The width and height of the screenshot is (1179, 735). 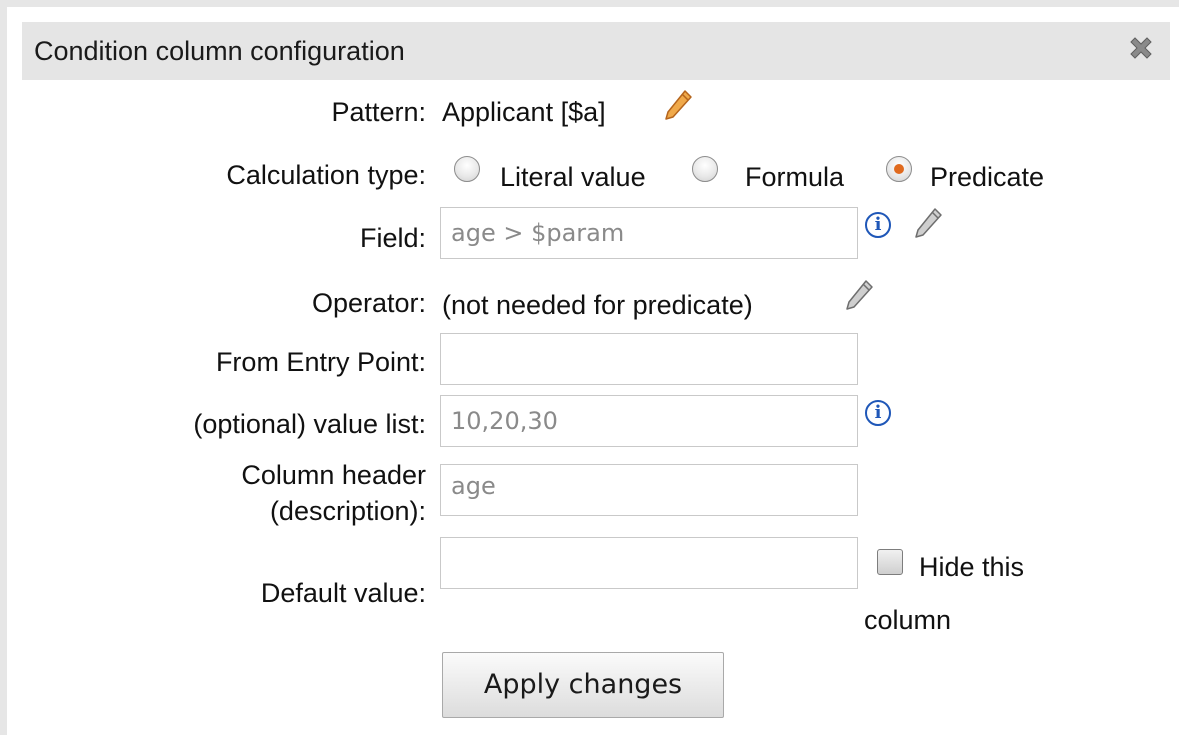 I want to click on value-list-info-icon: i, so click(x=878, y=413).